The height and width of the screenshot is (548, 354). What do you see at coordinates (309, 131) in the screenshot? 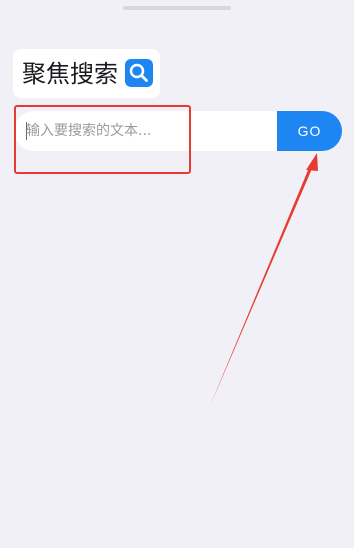
I see `go-button: GO` at bounding box center [309, 131].